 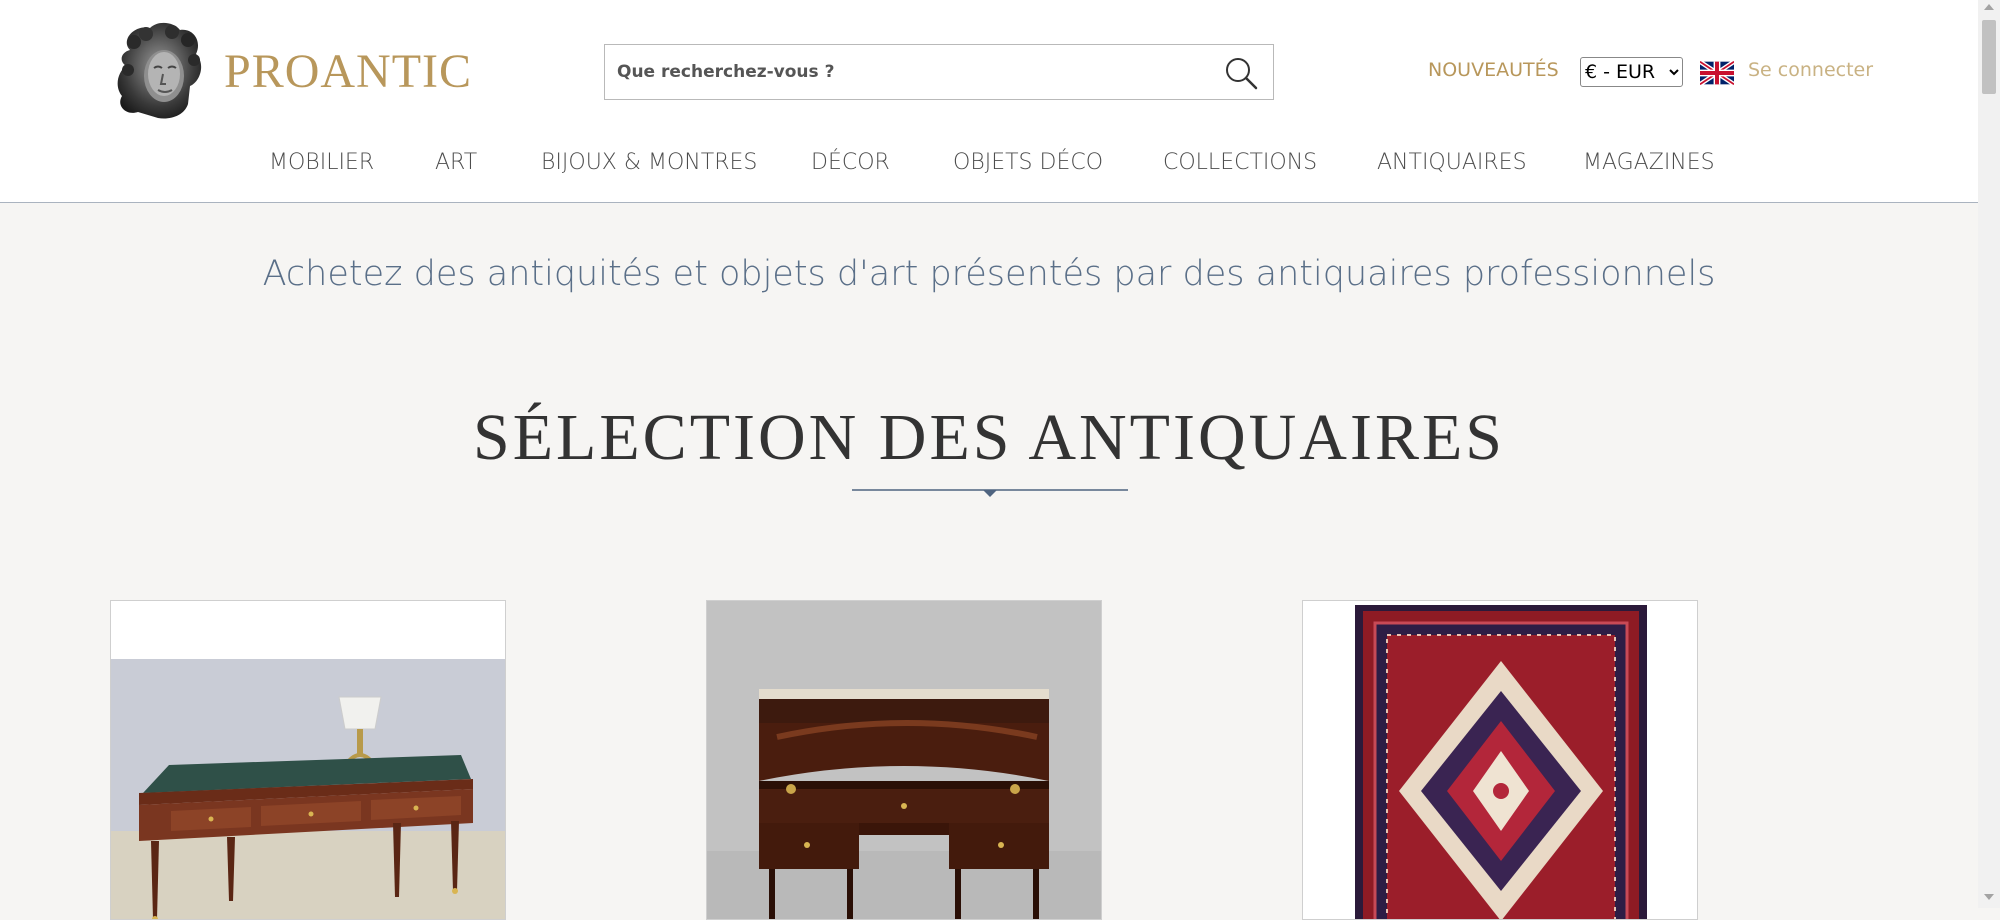 I want to click on nav-item-collections: COLLECTIONS, so click(x=1240, y=162).